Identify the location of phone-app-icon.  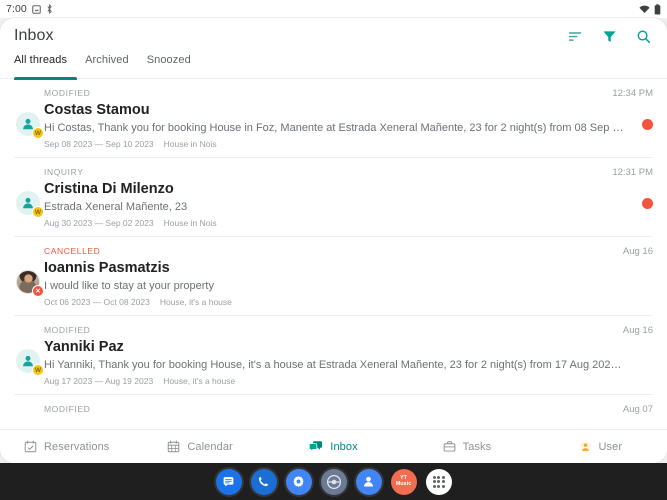
(263, 481).